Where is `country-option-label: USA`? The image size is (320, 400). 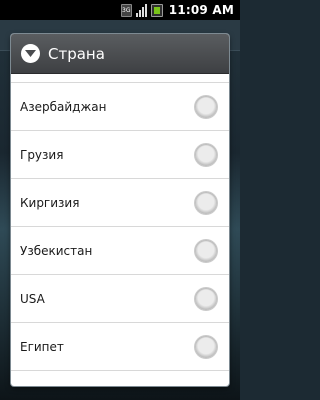
country-option-label: USA is located at coordinates (32, 298).